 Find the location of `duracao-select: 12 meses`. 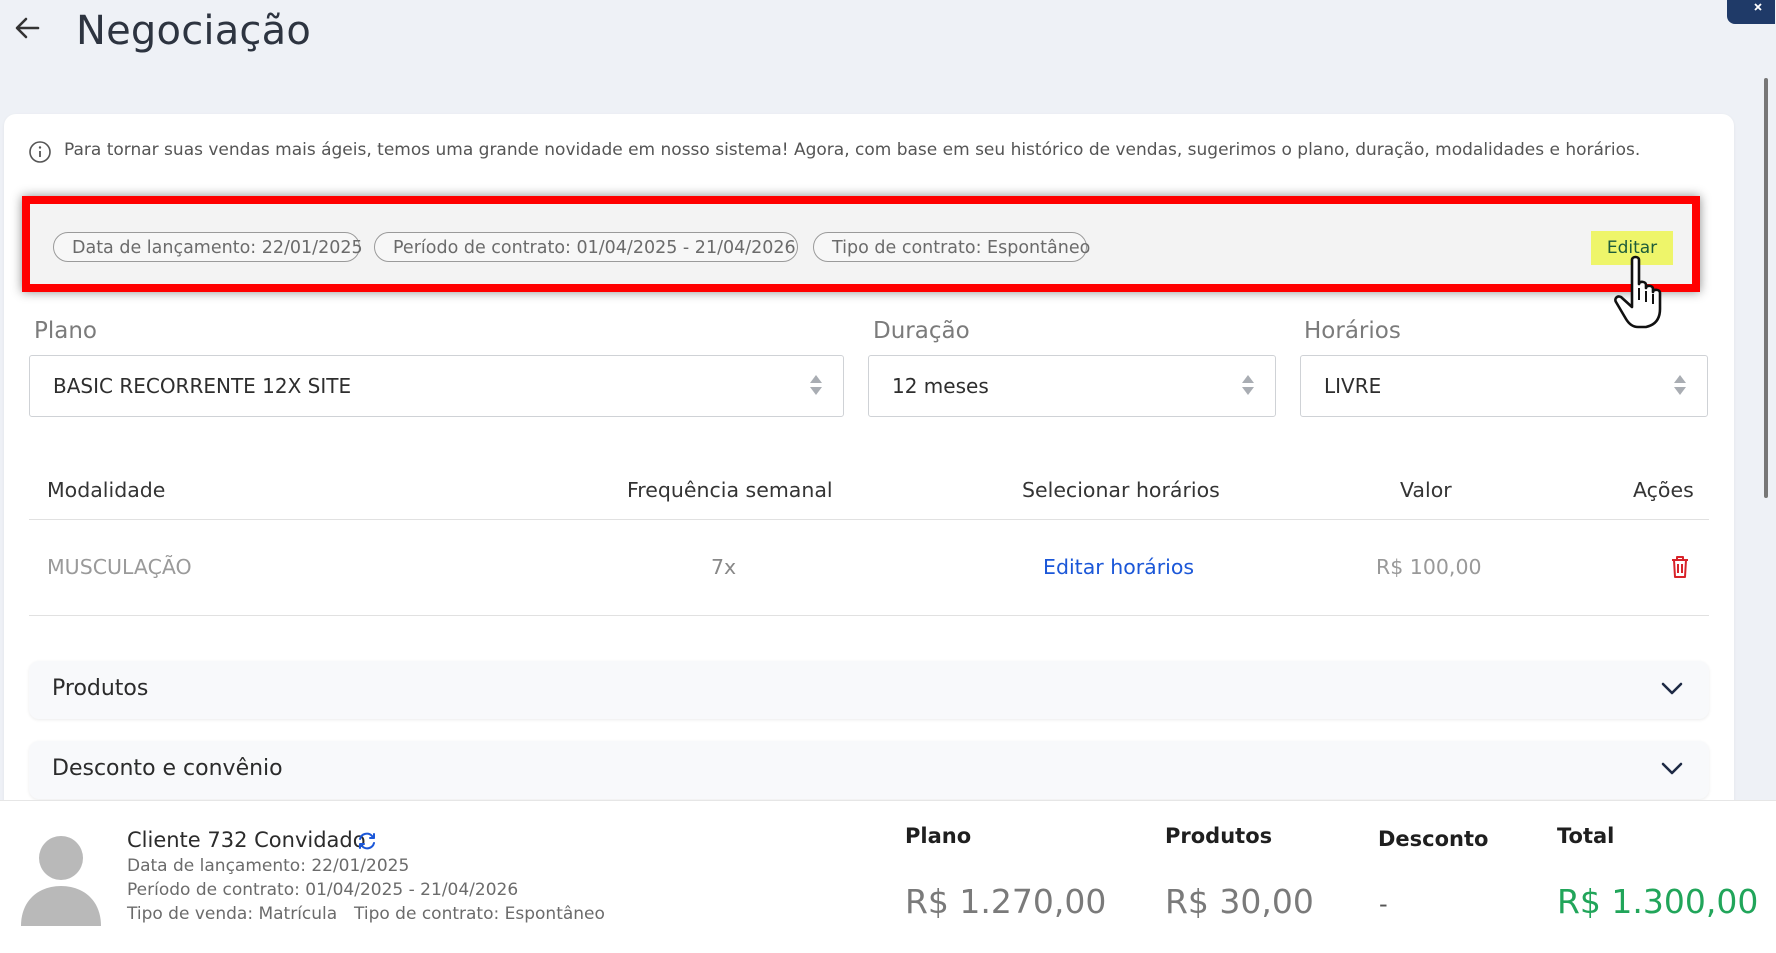

duracao-select: 12 meses is located at coordinates (1072, 386).